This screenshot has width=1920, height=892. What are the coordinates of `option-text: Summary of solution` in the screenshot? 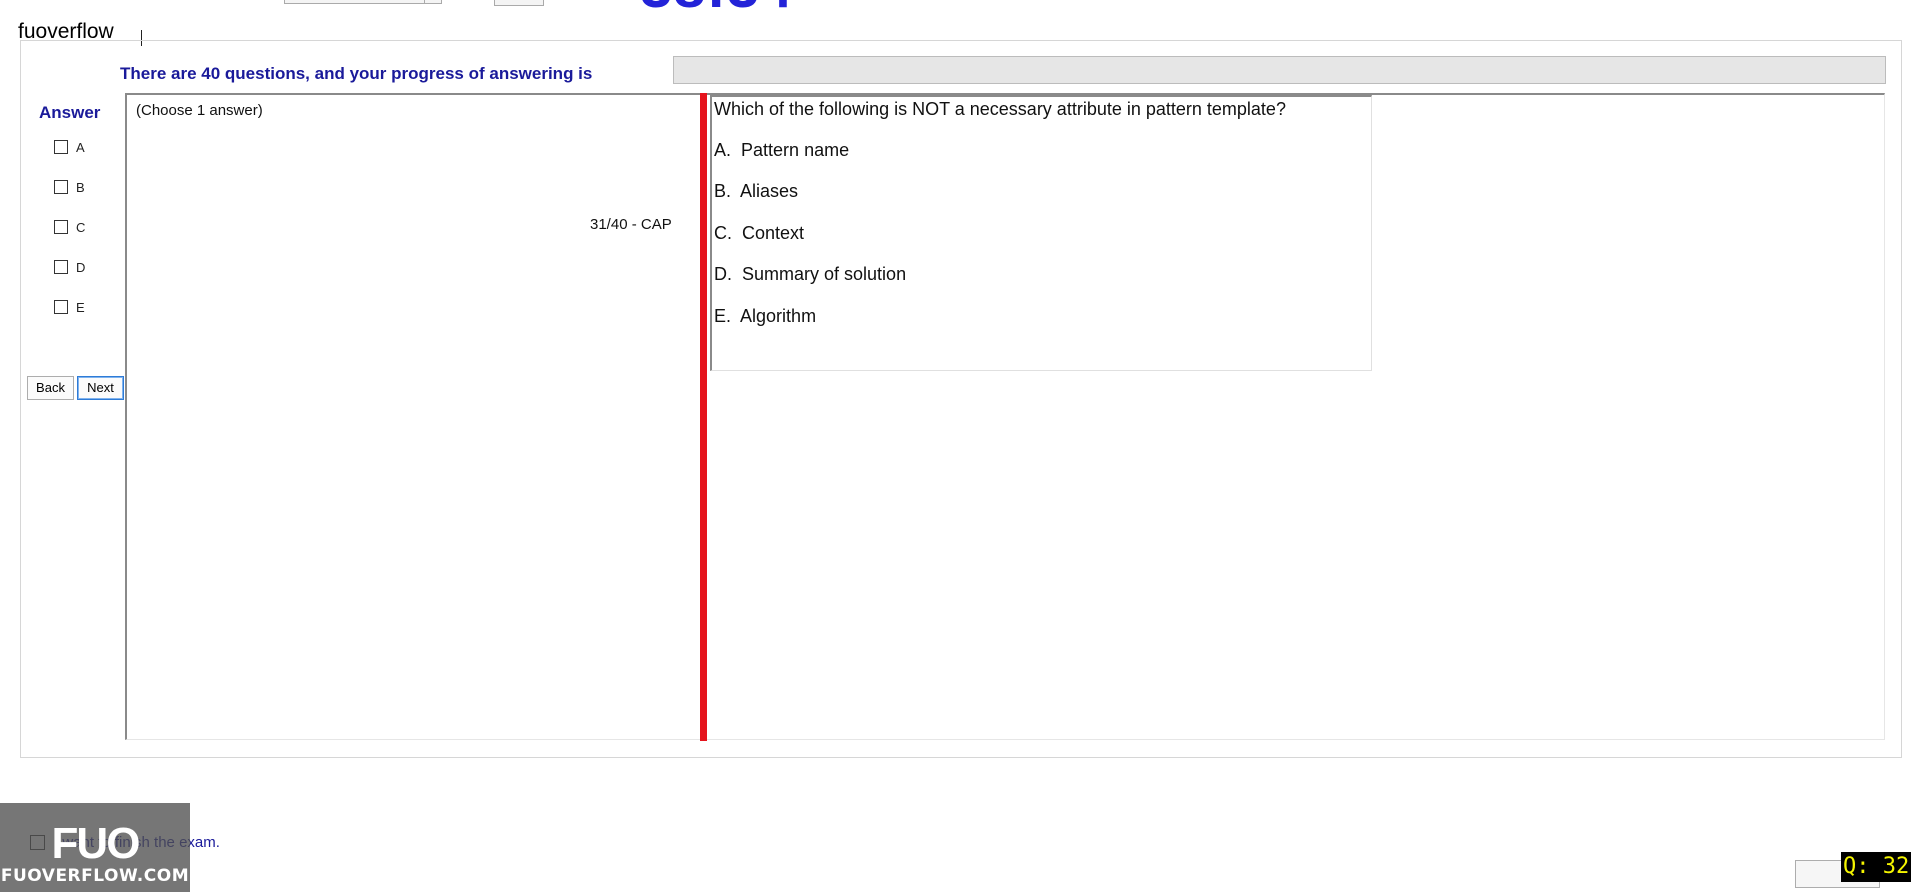 It's located at (824, 274).